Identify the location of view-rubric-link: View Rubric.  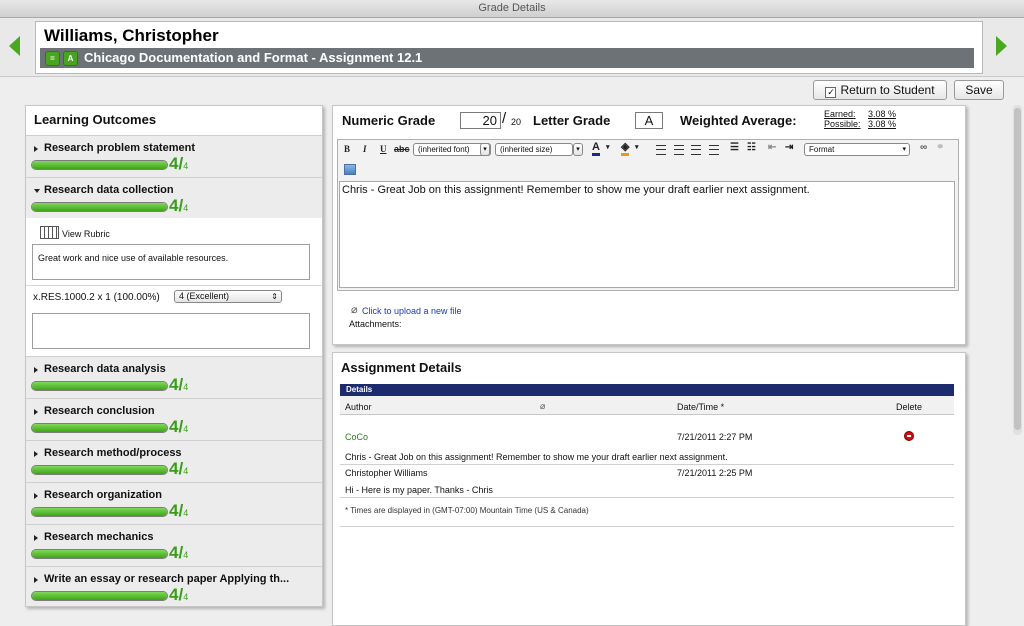
(86, 234).